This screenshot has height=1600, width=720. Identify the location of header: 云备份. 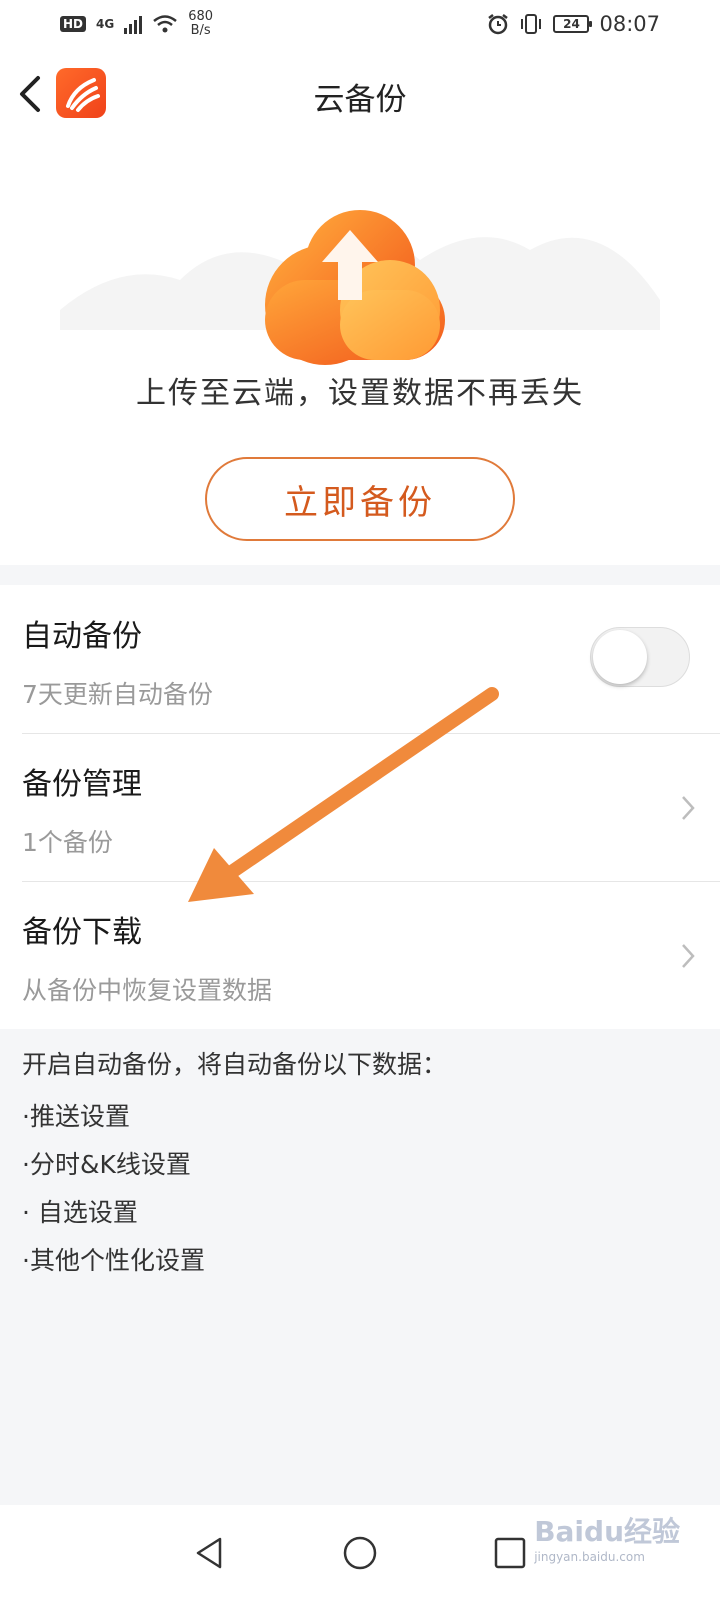
(360, 94).